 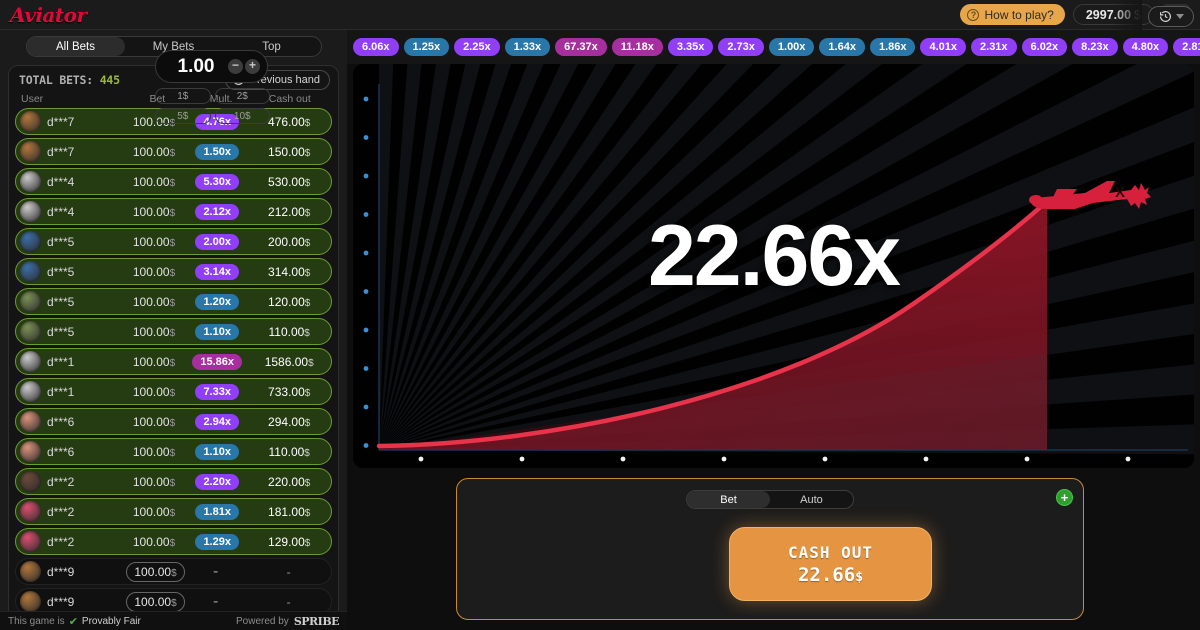 What do you see at coordinates (173, 361) in the screenshot?
I see `table-row: d***1 100.00$ 15.86x 1586.00$` at bounding box center [173, 361].